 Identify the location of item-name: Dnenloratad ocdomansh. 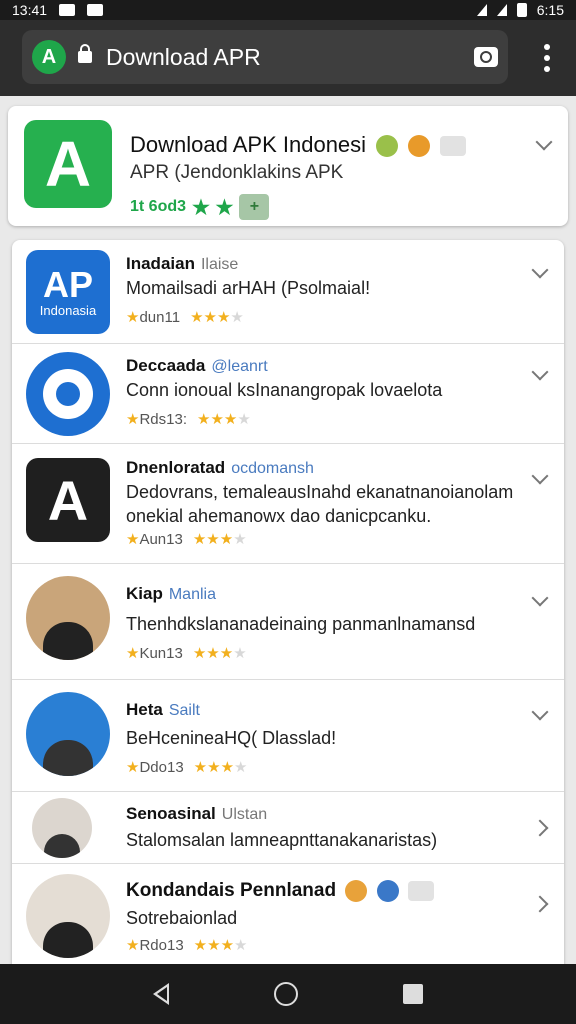
(220, 468).